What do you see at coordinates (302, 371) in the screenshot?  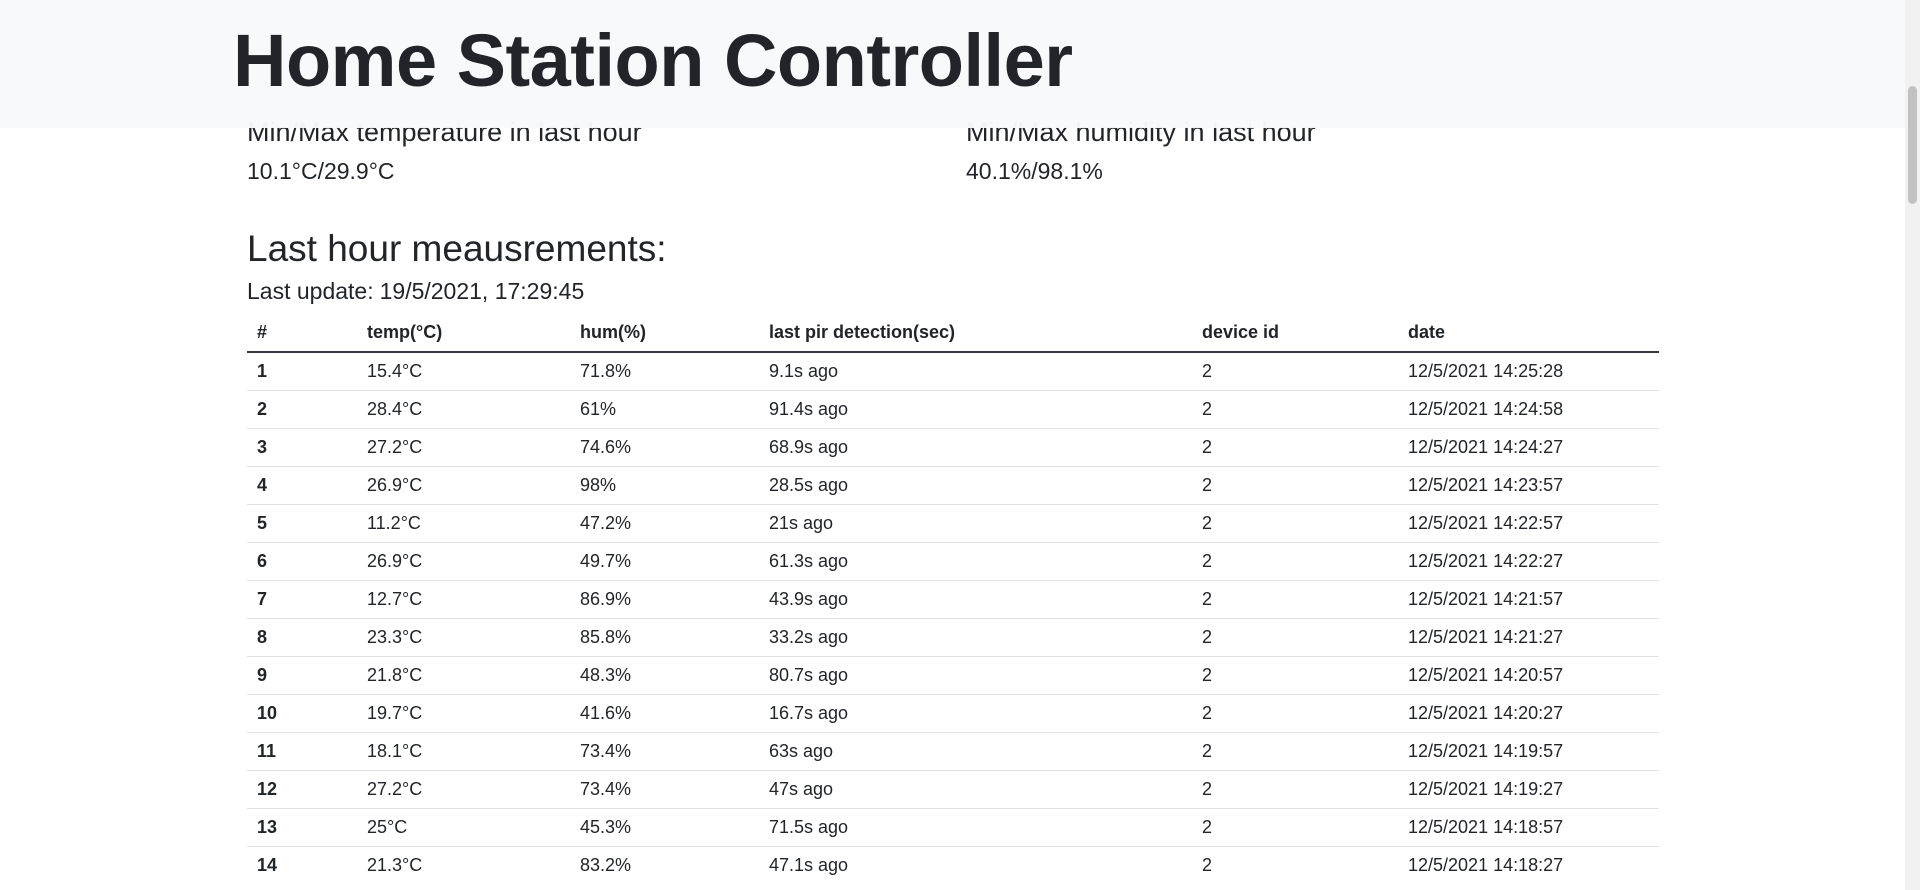 I see `cell-index: 1` at bounding box center [302, 371].